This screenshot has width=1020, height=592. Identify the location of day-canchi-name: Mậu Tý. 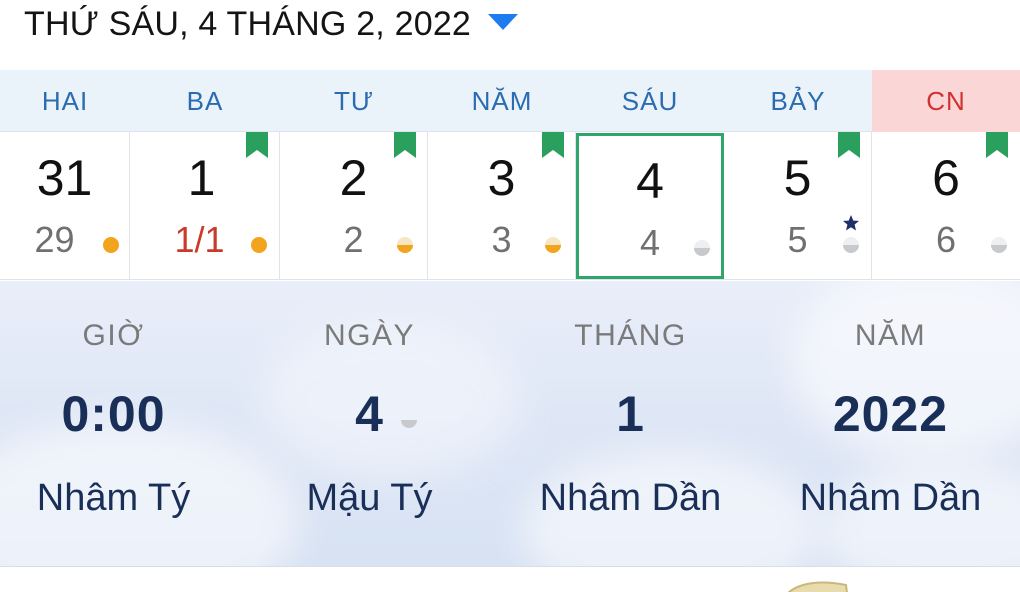
(369, 498).